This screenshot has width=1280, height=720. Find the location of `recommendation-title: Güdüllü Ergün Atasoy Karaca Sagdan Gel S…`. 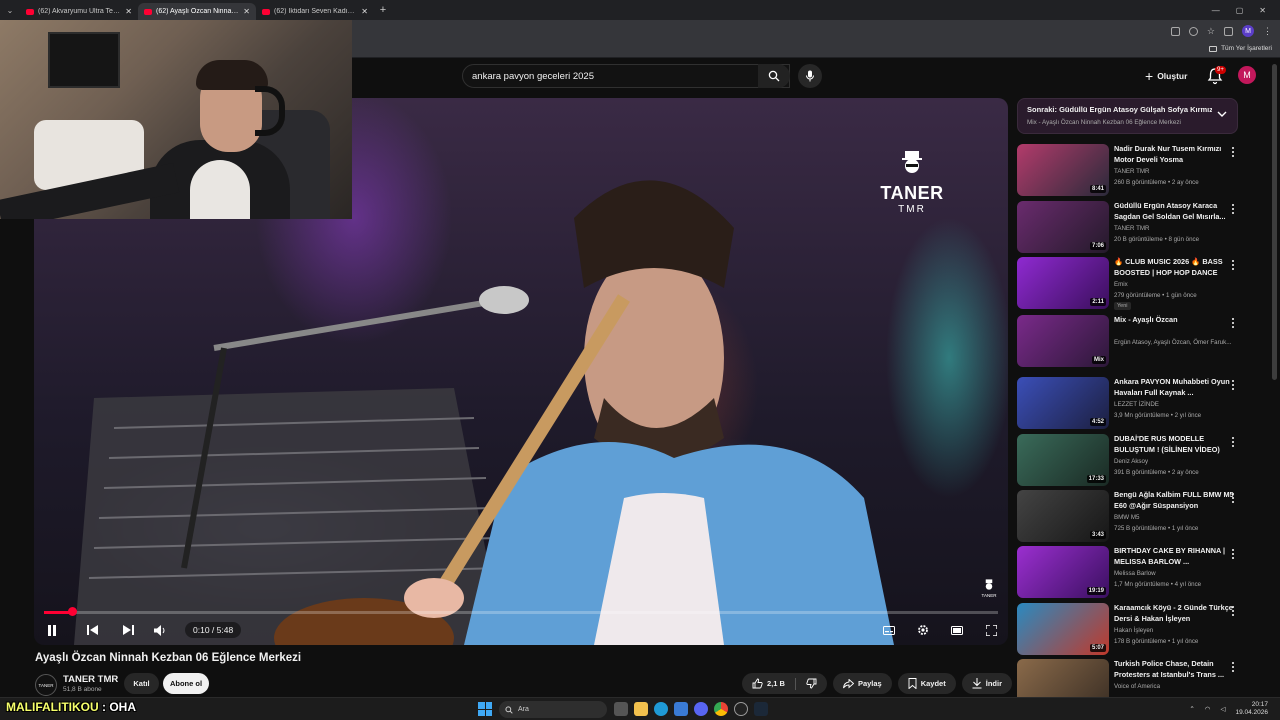

recommendation-title: Güdüllü Ergün Atasoy Karaca Sagdan Gel S… is located at coordinates (1174, 211).